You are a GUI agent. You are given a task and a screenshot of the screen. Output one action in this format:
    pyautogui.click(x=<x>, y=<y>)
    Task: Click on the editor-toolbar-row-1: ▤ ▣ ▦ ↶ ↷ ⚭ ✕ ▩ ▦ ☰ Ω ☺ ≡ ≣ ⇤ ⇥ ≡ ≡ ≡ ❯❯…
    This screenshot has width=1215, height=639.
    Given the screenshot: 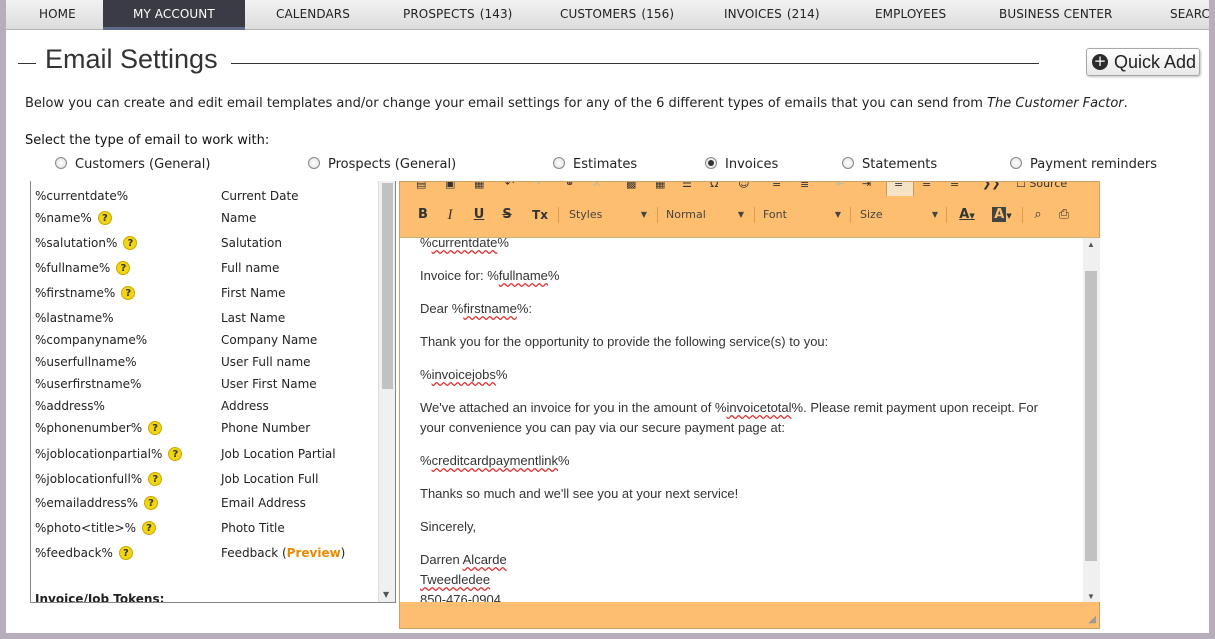 What is the action you would take?
    pyautogui.click(x=750, y=189)
    